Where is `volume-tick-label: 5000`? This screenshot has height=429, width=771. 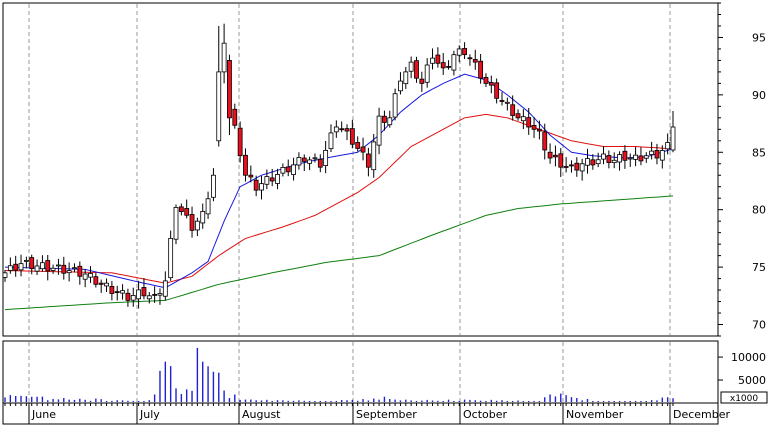 volume-tick-label: 5000 is located at coordinates (752, 380).